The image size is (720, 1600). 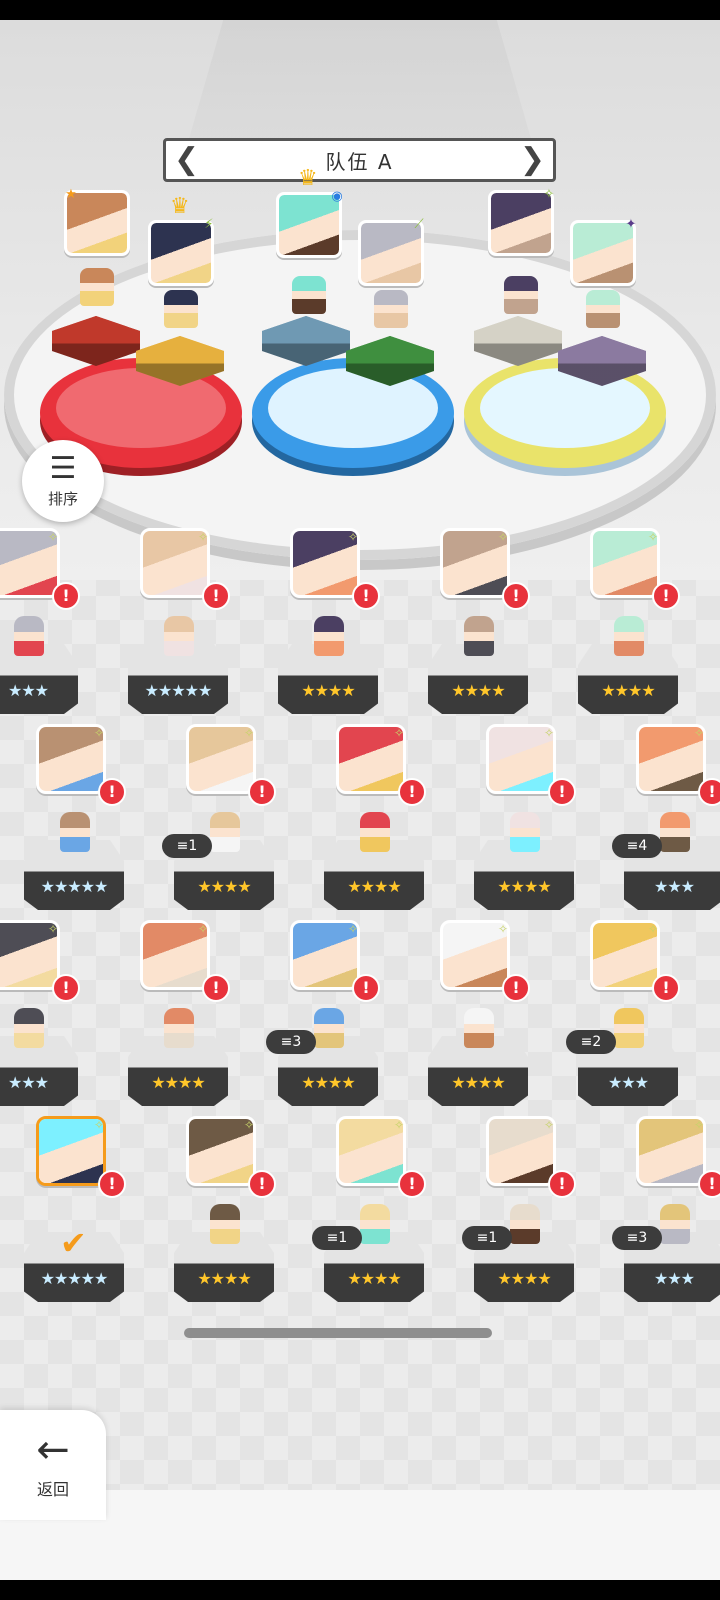 What do you see at coordinates (62, 498) in the screenshot?
I see `sort-label: 排序` at bounding box center [62, 498].